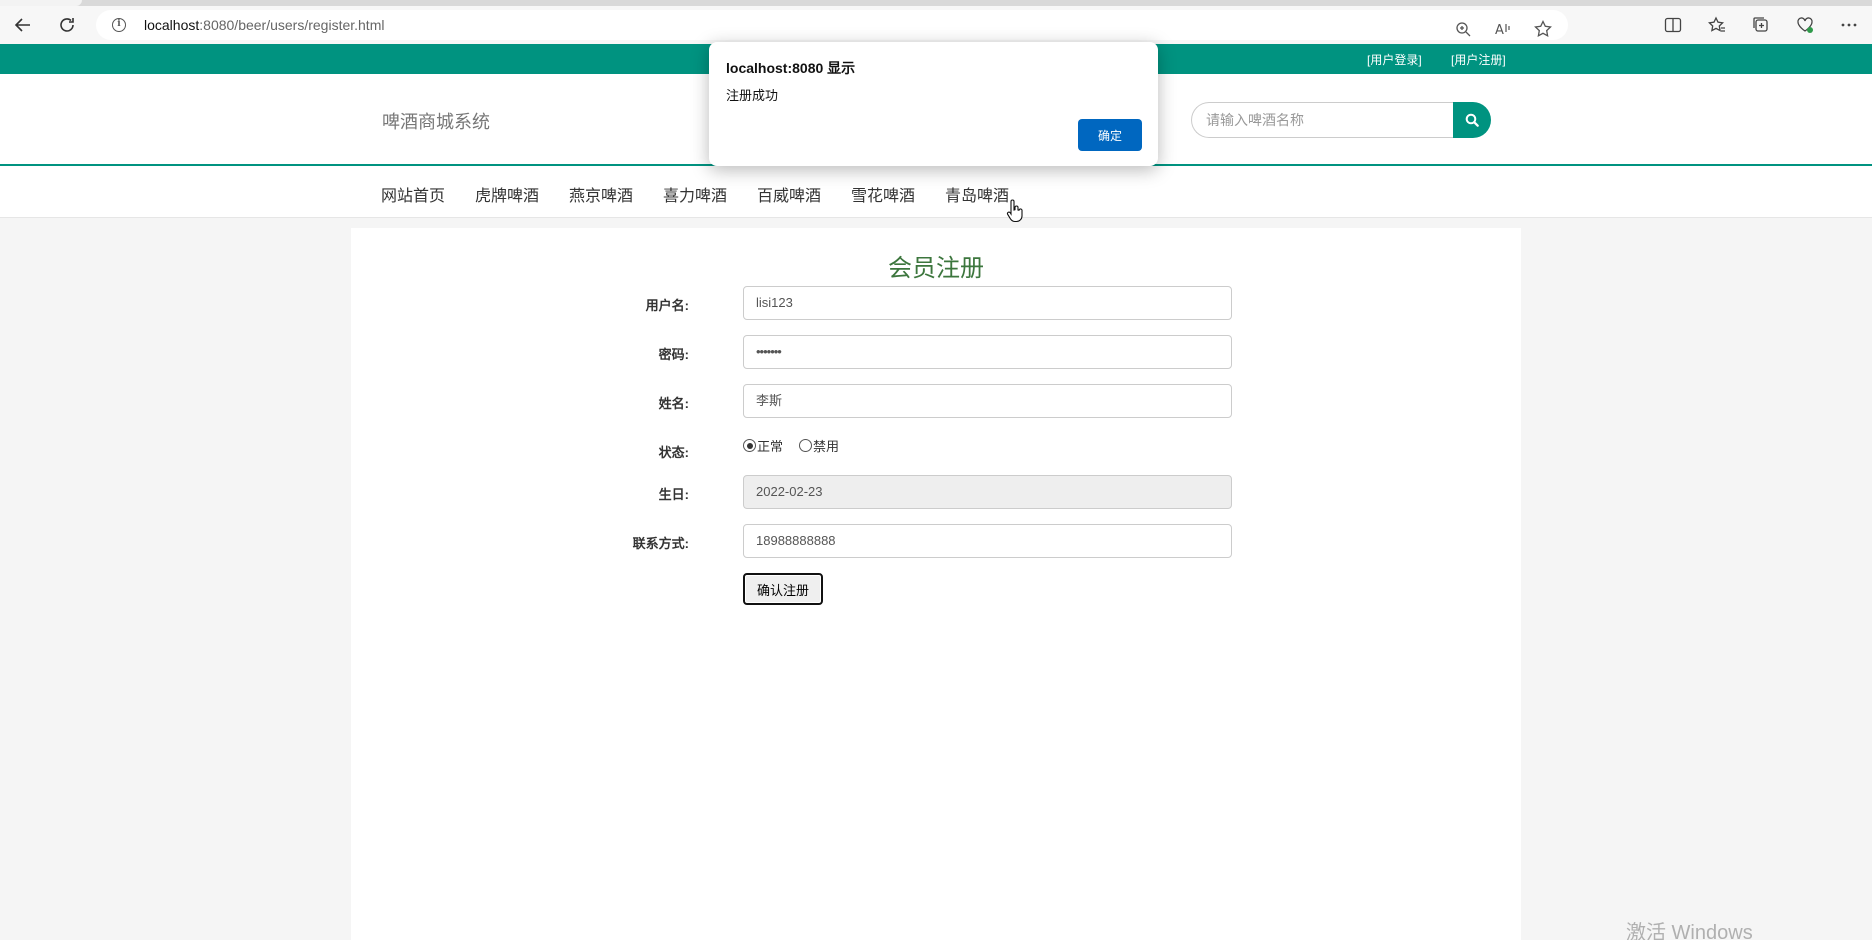 The height and width of the screenshot is (940, 1872). What do you see at coordinates (1499, 30) in the screenshot?
I see `svg-text: A` at bounding box center [1499, 30].